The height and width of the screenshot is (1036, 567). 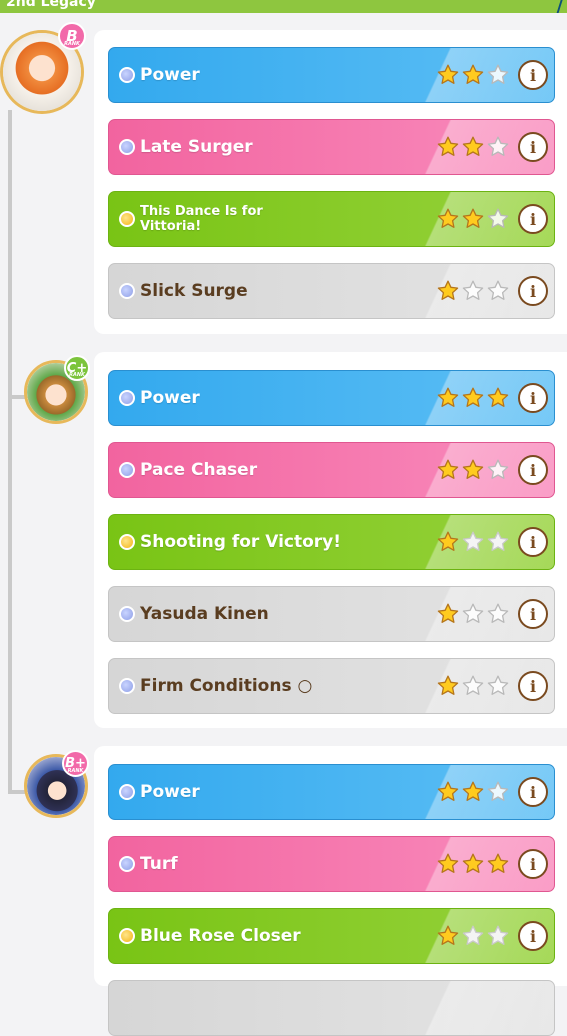 I want to click on factor-name: Firm Conditions ○, so click(x=226, y=686).